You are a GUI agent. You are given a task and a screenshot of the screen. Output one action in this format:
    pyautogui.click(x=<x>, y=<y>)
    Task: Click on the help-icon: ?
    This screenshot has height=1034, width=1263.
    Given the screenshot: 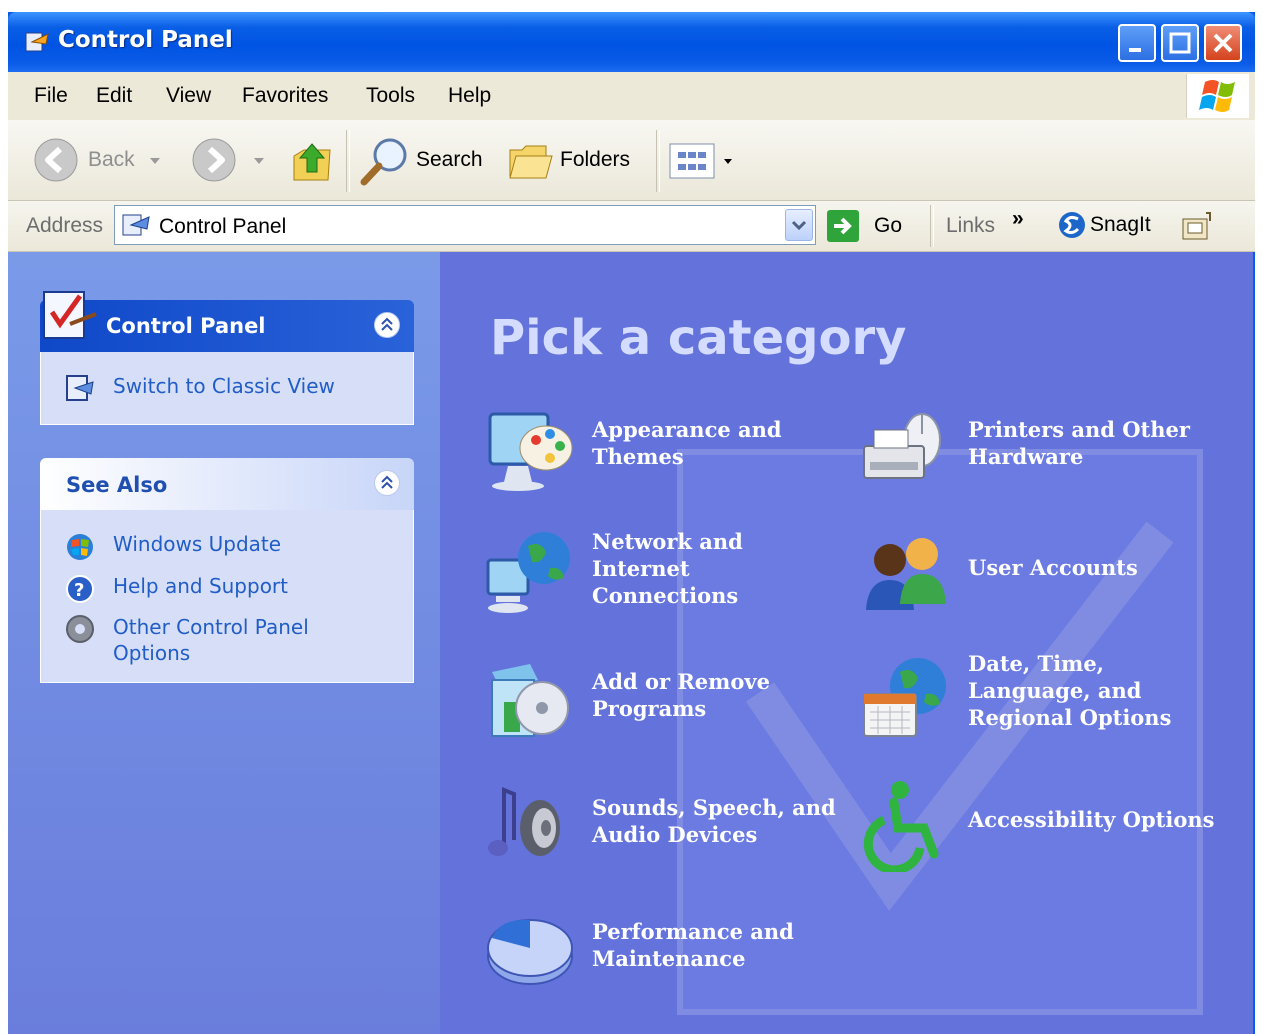 What is the action you would take?
    pyautogui.click(x=80, y=589)
    